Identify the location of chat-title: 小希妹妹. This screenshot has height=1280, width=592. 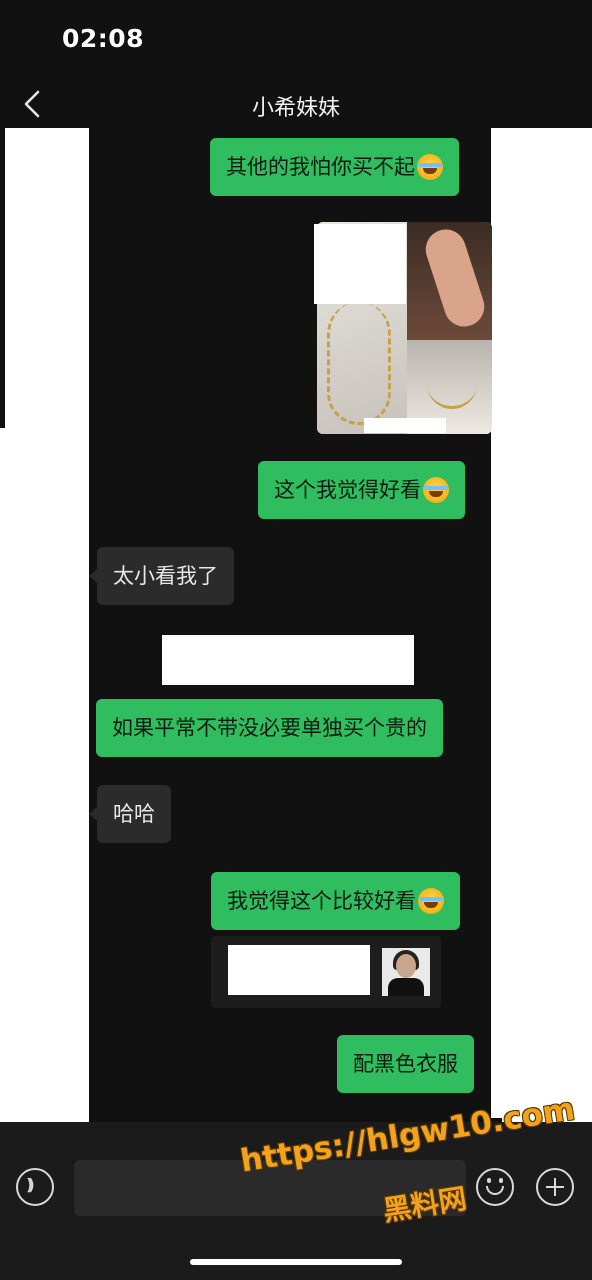
(296, 106).